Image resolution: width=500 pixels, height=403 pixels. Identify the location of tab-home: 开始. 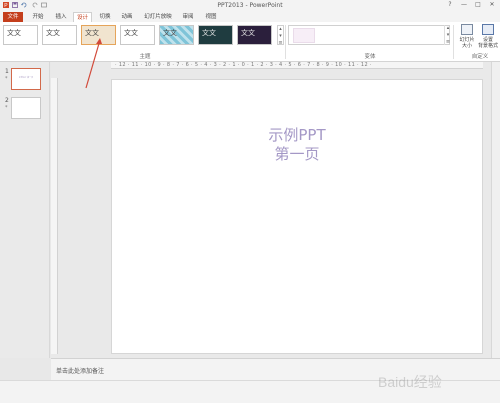
(38, 17).